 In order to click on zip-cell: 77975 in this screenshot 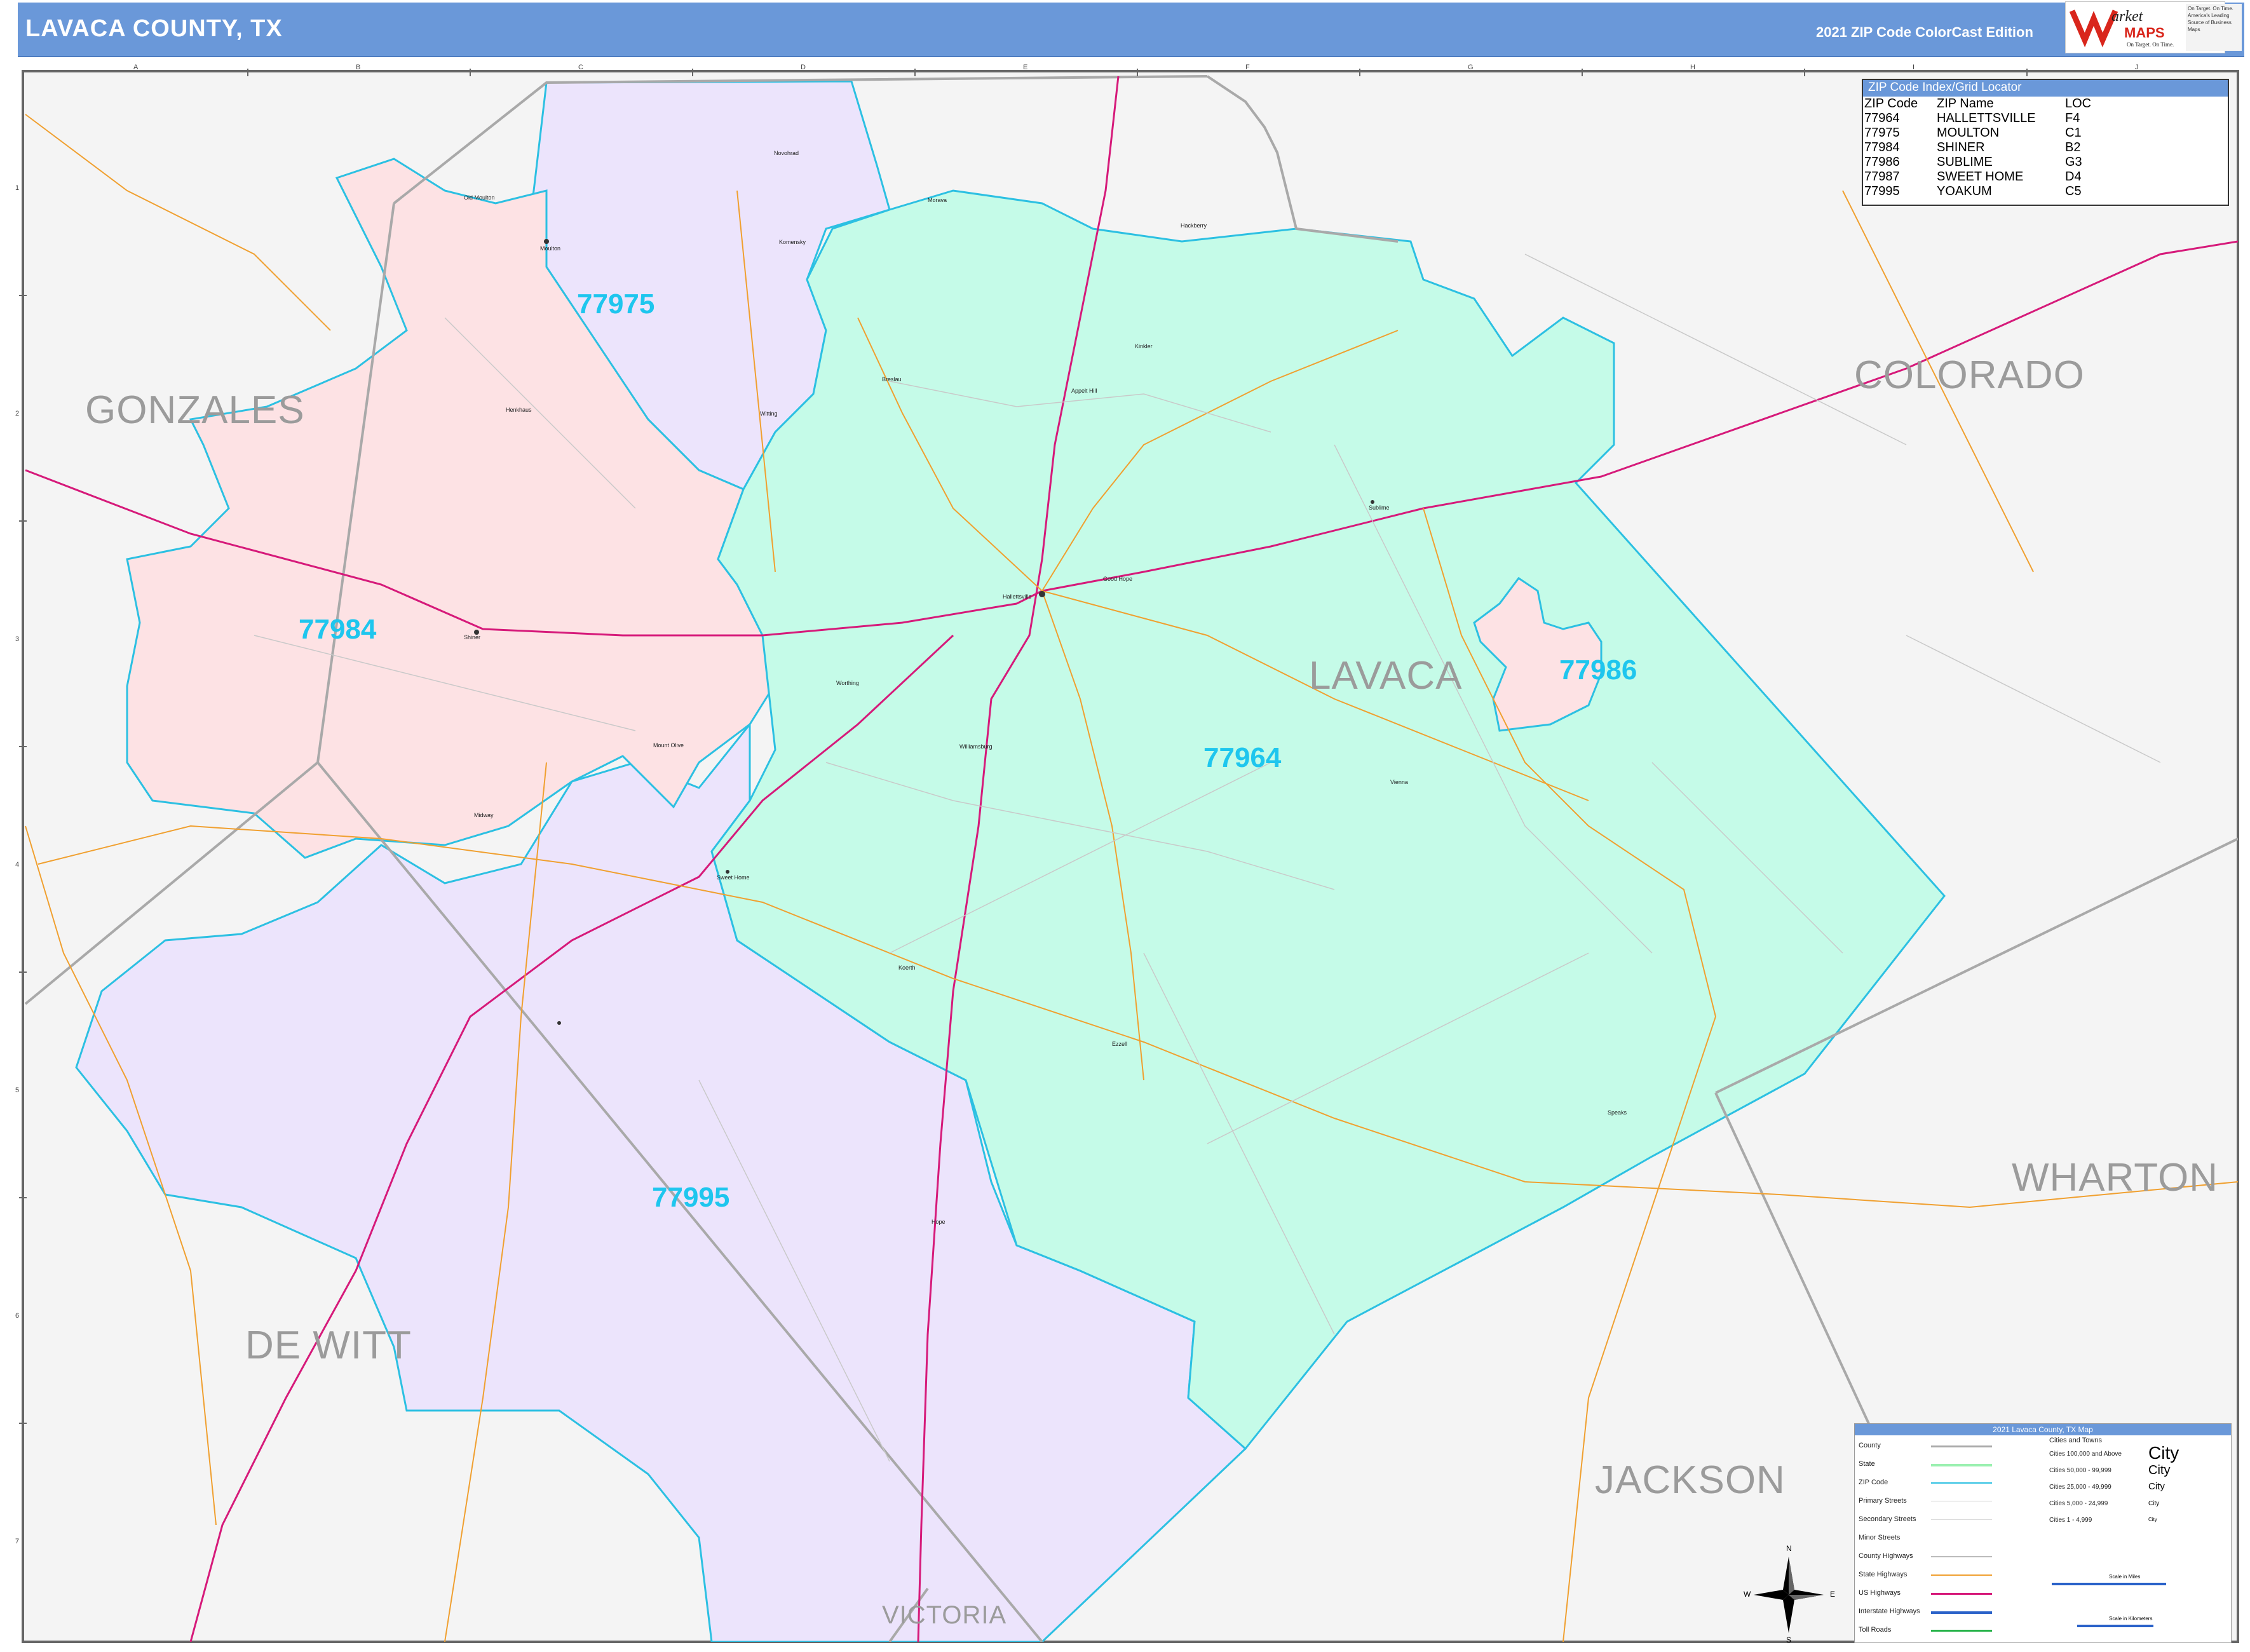, I will do `click(1882, 133)`.